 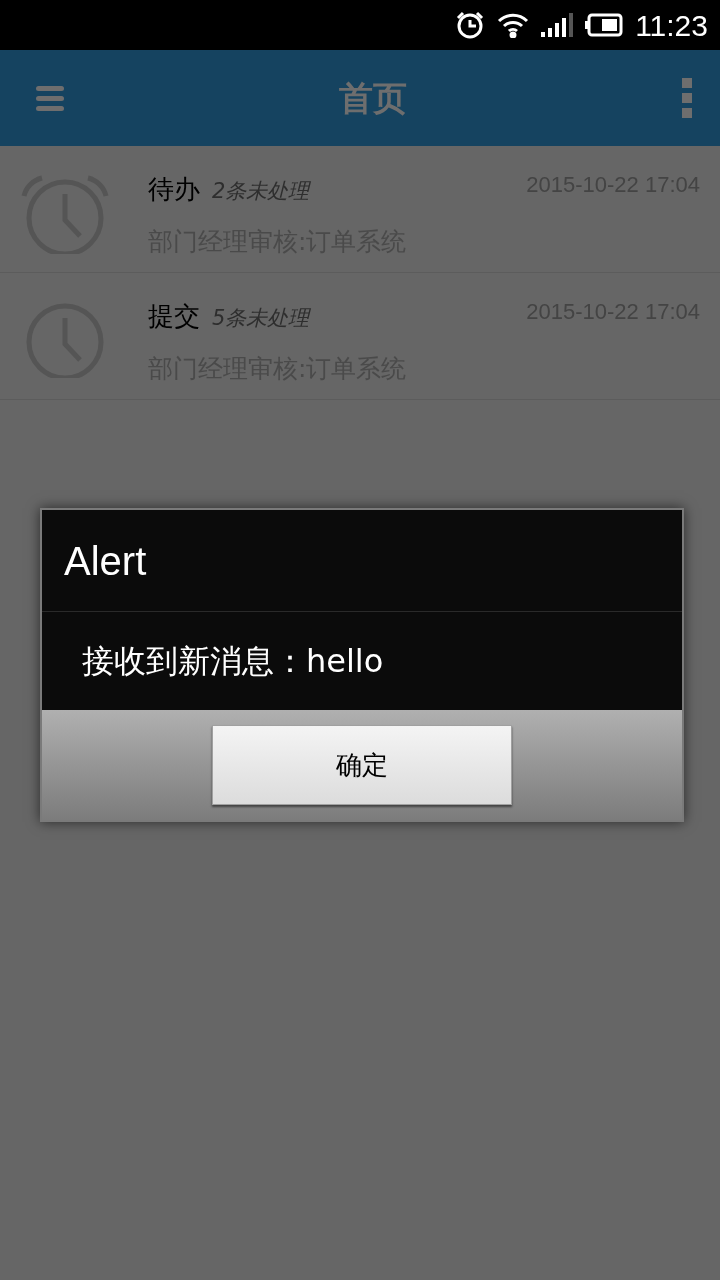 I want to click on item-title: 待办, so click(x=174, y=189).